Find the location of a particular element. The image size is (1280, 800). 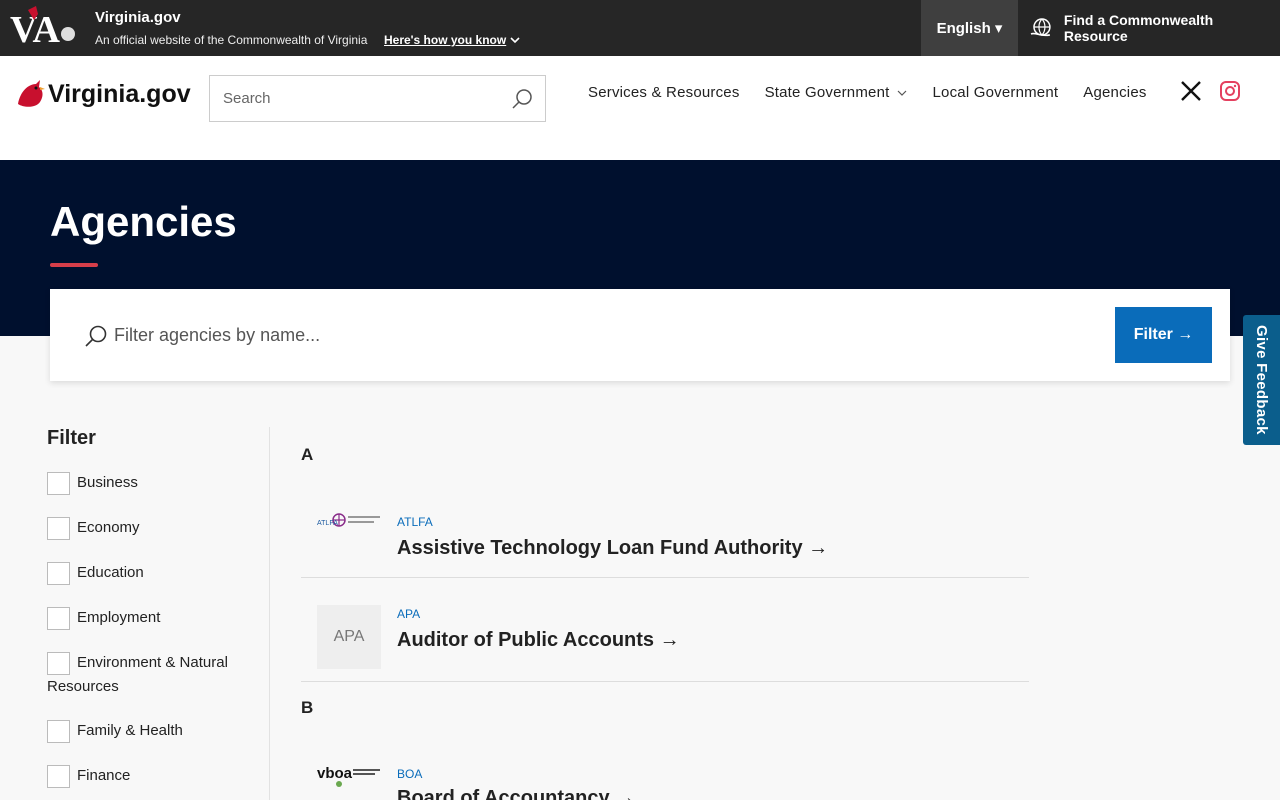

give-feedback-tab: Give Feedback is located at coordinates (1261, 380).